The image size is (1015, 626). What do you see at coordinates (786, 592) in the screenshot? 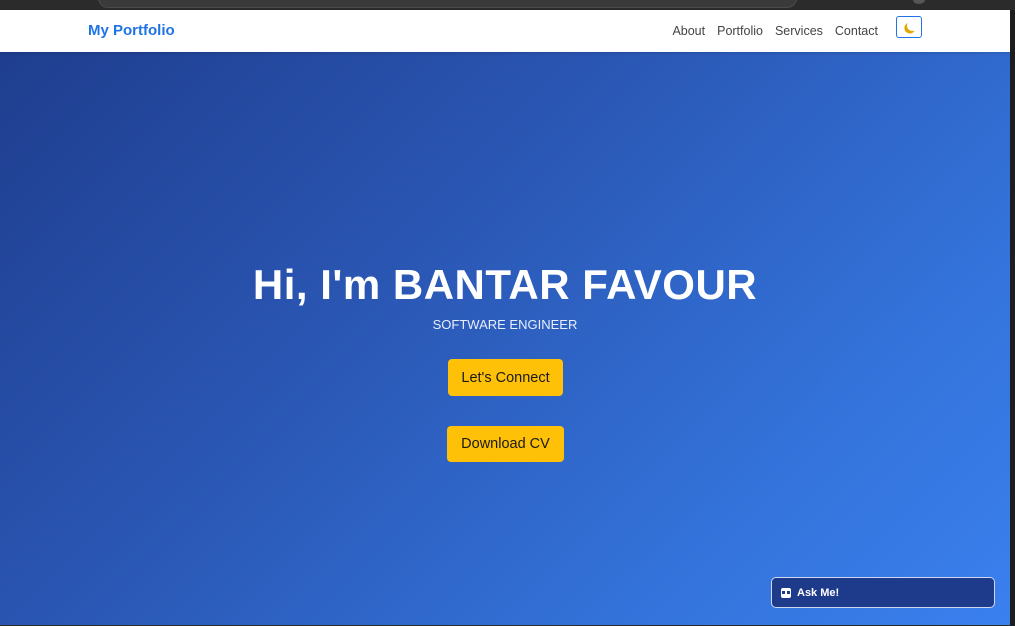
I see `robot-icon` at bounding box center [786, 592].